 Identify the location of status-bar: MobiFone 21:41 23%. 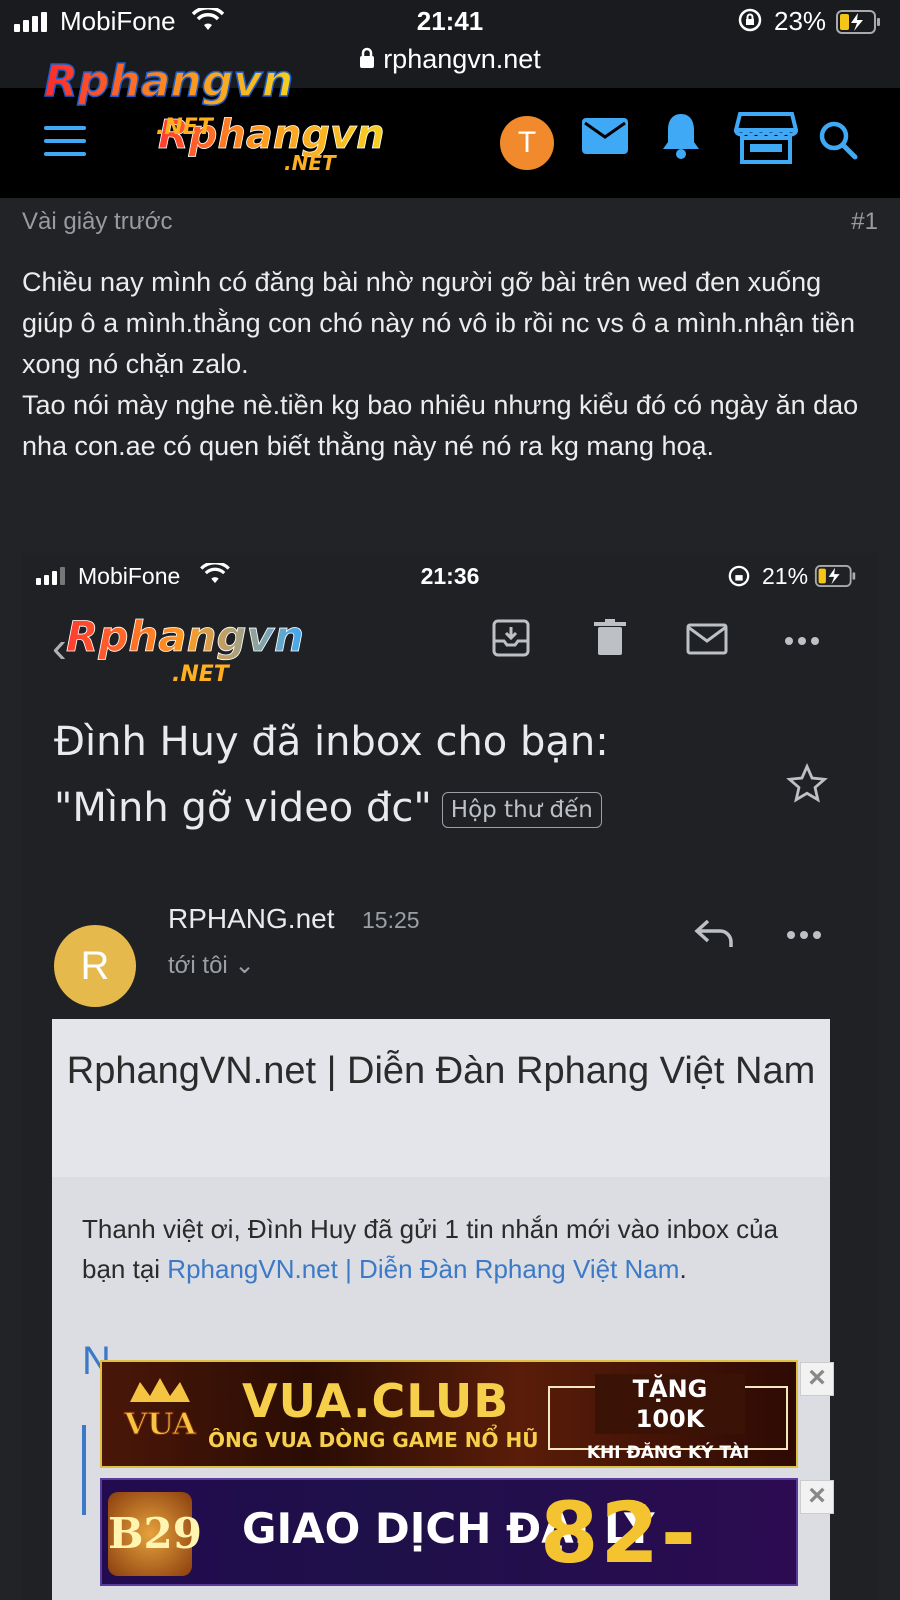
(450, 22).